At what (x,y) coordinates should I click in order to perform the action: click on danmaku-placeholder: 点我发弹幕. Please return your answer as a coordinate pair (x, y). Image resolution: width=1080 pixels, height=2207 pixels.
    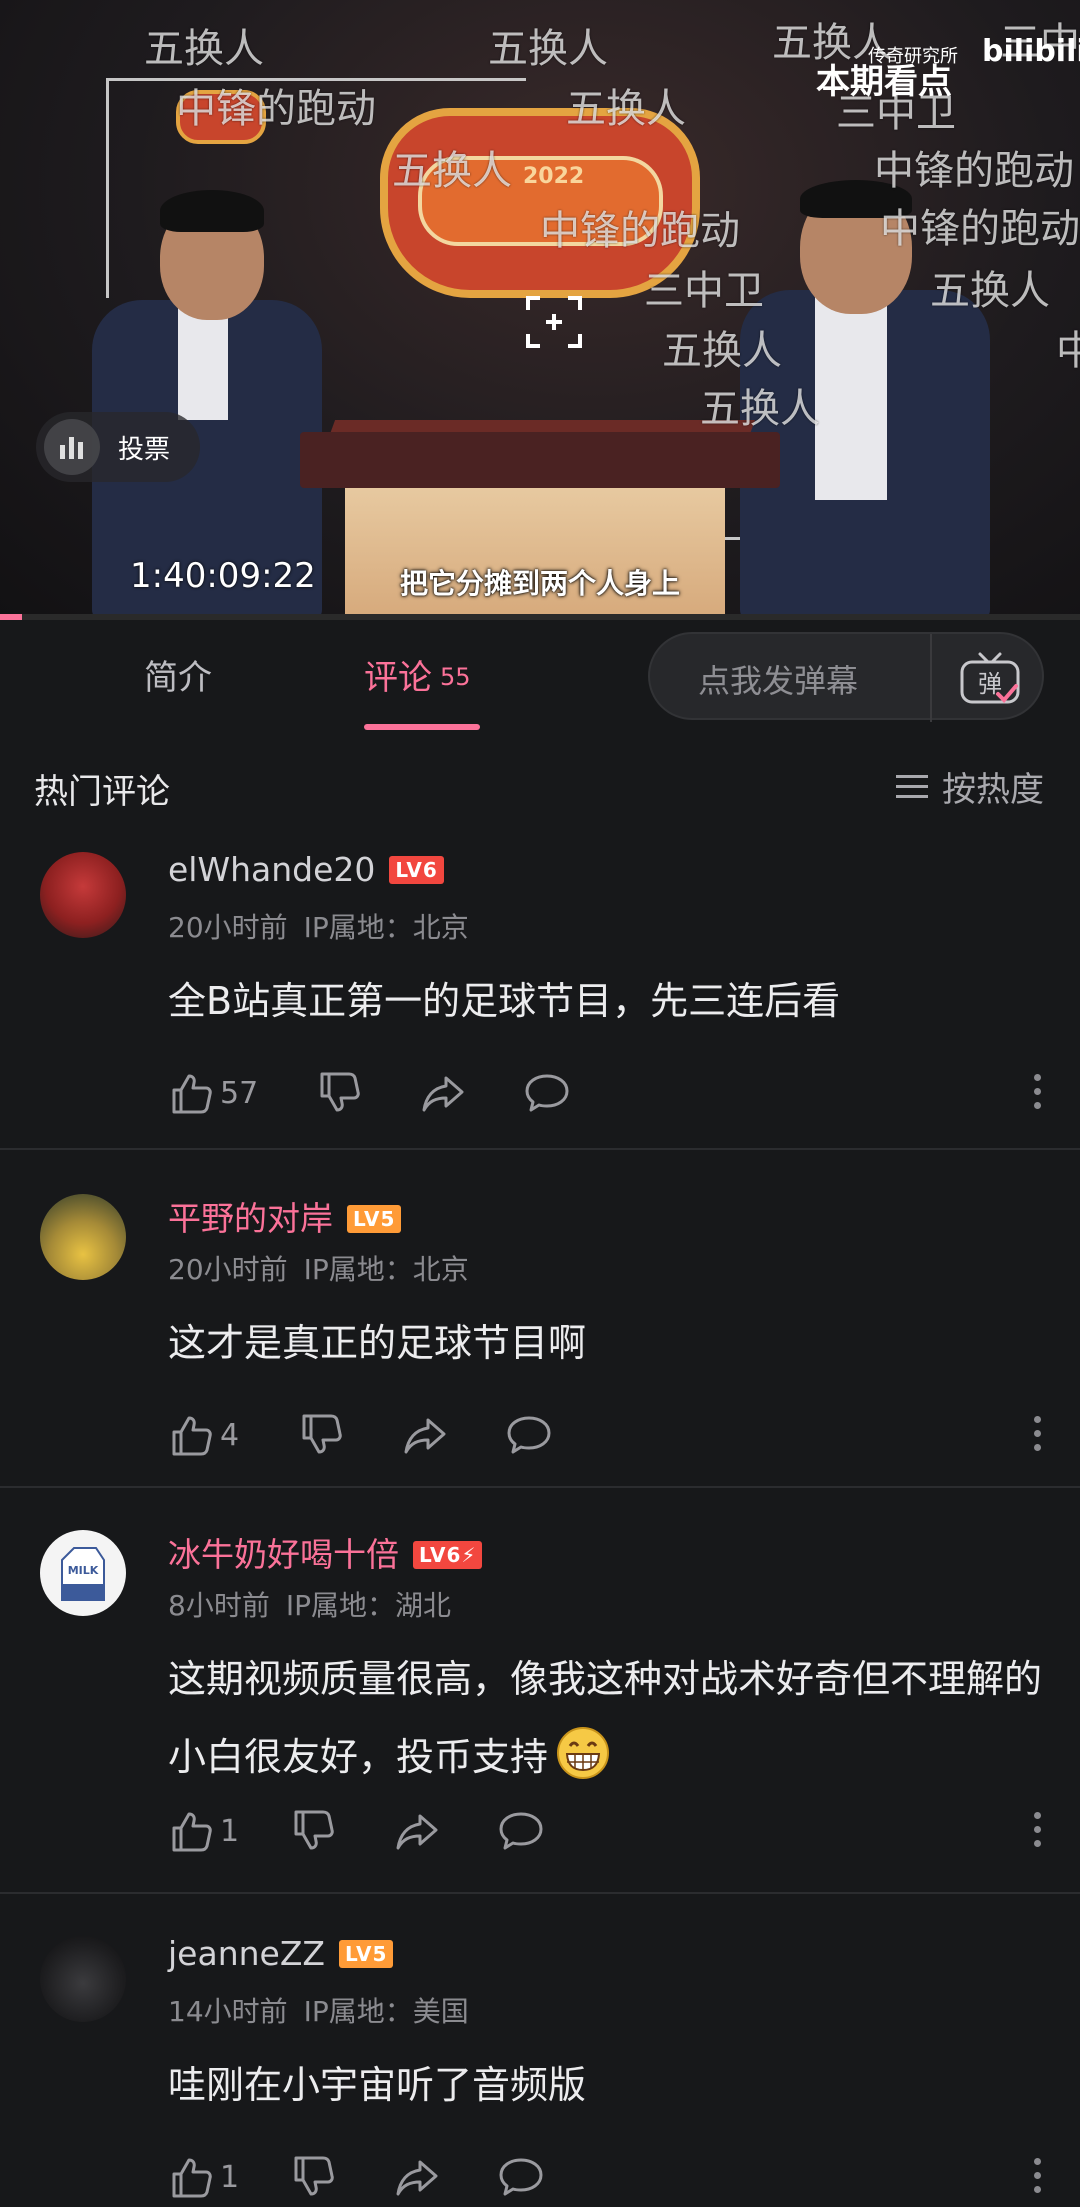
    Looking at the image, I should click on (778, 681).